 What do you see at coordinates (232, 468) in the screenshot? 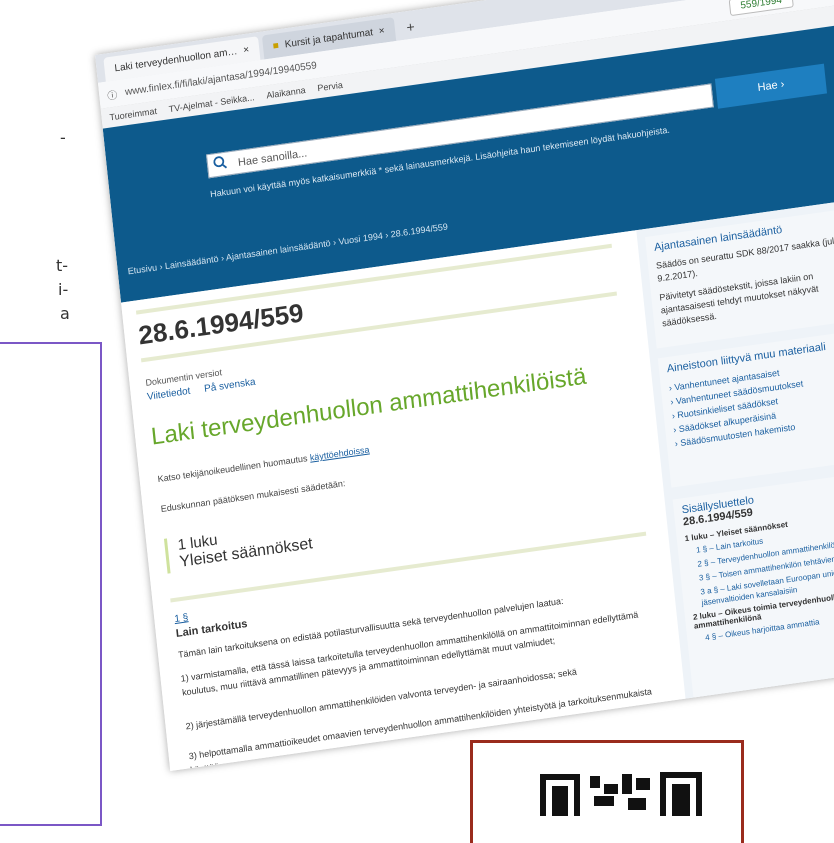
I see `copyright-text: Katso tekijänoikeudellinen huomautus` at bounding box center [232, 468].